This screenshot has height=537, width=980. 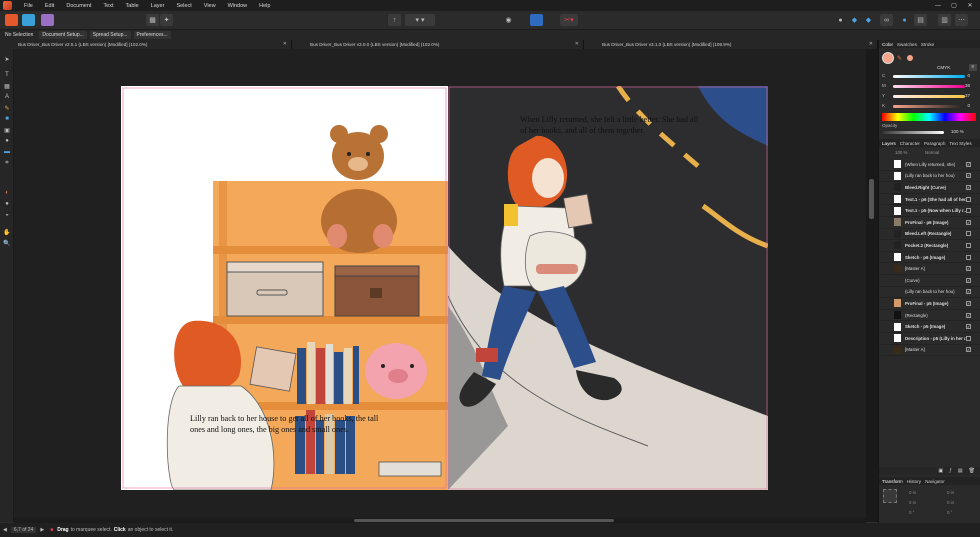 I want to click on cyan-slider, so click(x=929, y=76).